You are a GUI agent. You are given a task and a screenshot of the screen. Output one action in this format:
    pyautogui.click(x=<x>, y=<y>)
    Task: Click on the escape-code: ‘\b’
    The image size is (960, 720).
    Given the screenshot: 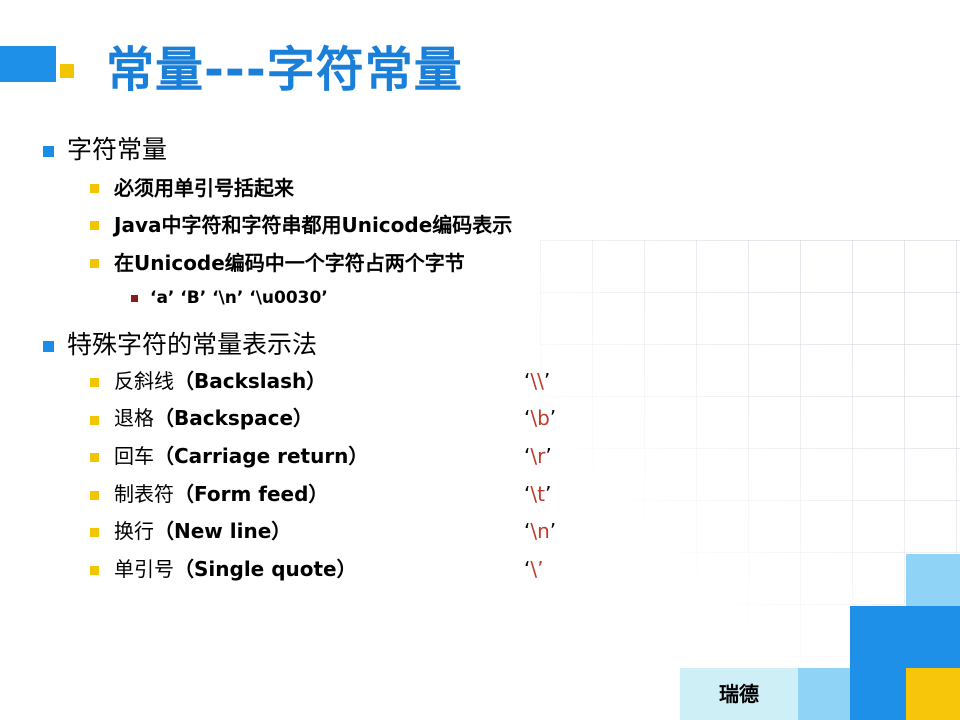 What is the action you would take?
    pyautogui.click(x=540, y=418)
    